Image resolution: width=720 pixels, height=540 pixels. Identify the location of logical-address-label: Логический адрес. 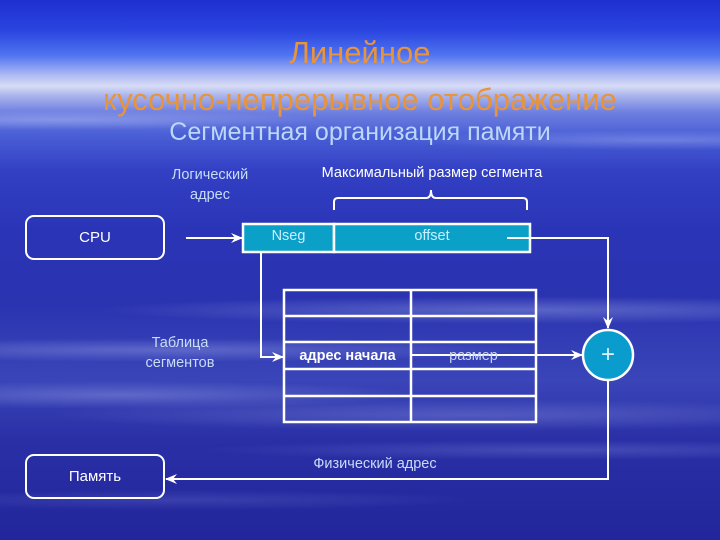
(210, 185).